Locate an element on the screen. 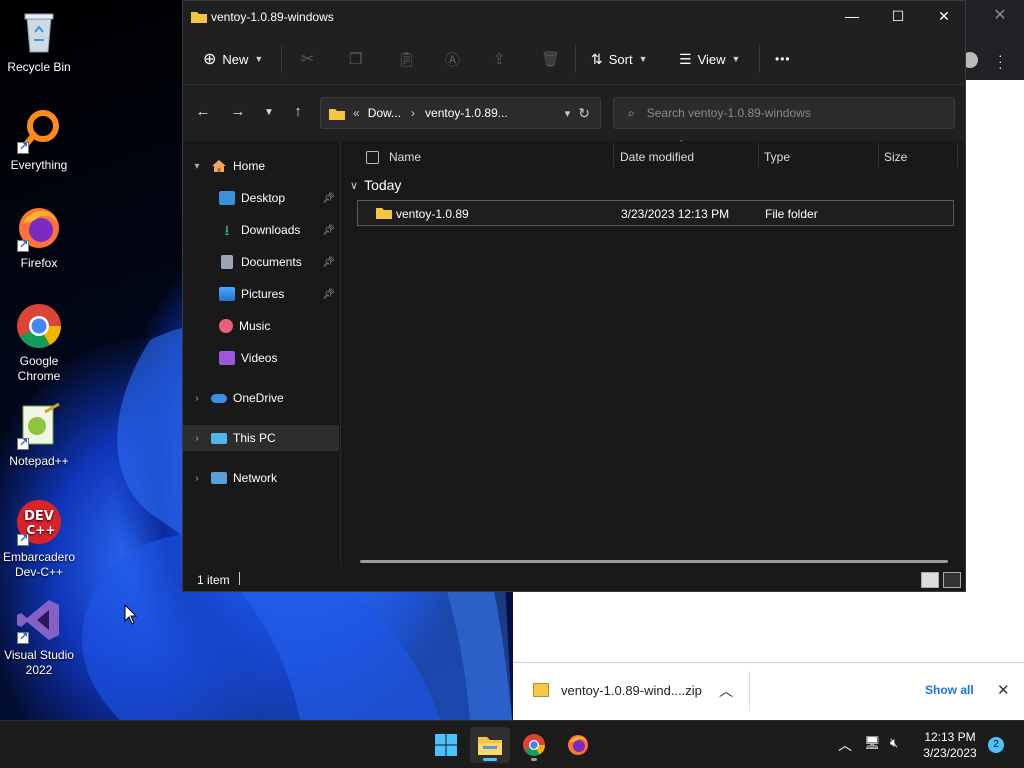 This screenshot has width=1024, height=768. chevron-up-icon: ︿ is located at coordinates (726, 691).